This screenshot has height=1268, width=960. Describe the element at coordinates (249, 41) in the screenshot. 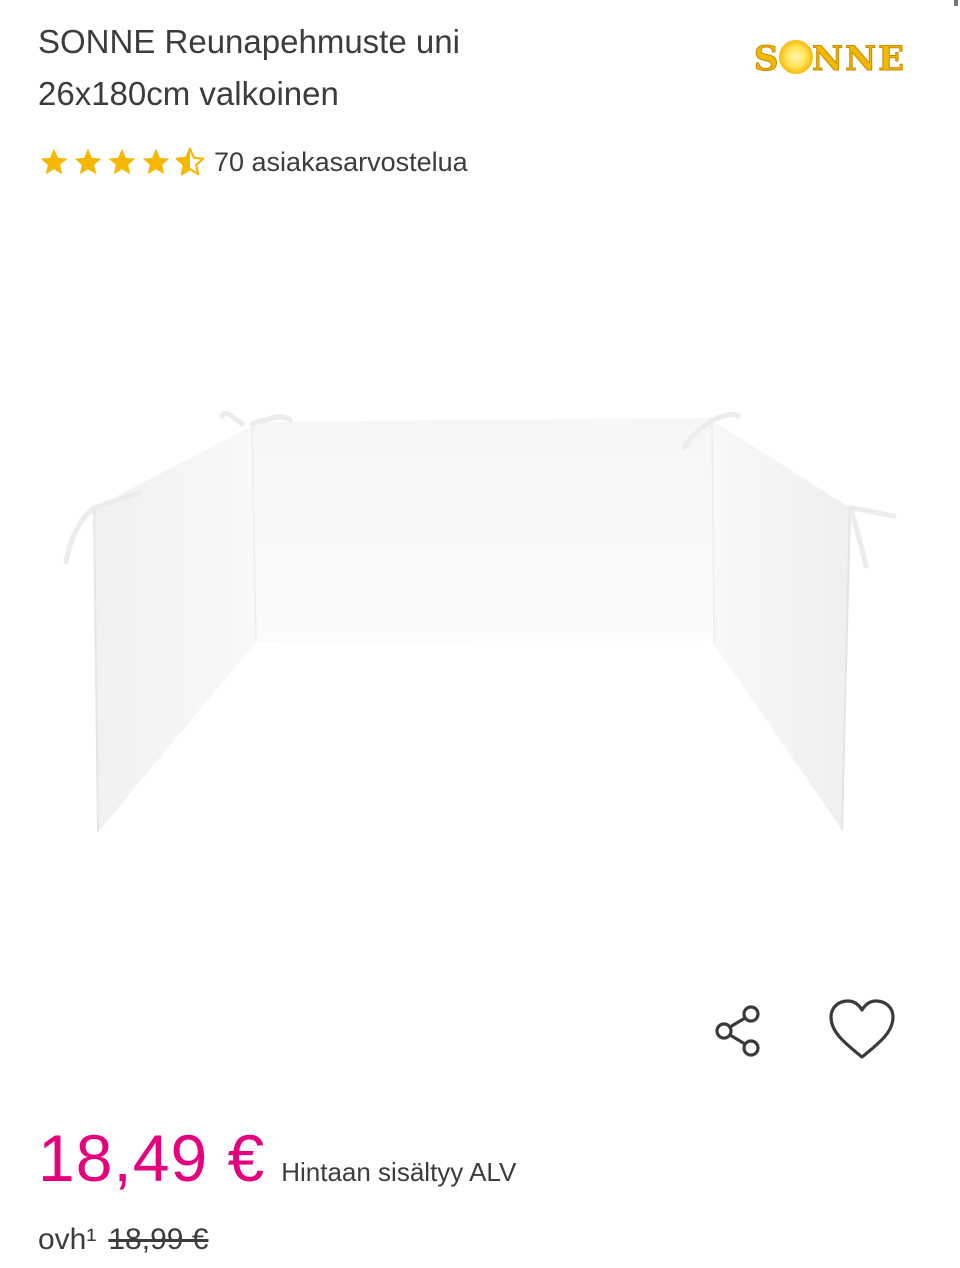

I see `product-title-line1: SONNE Reunapehmuste uni` at that location.